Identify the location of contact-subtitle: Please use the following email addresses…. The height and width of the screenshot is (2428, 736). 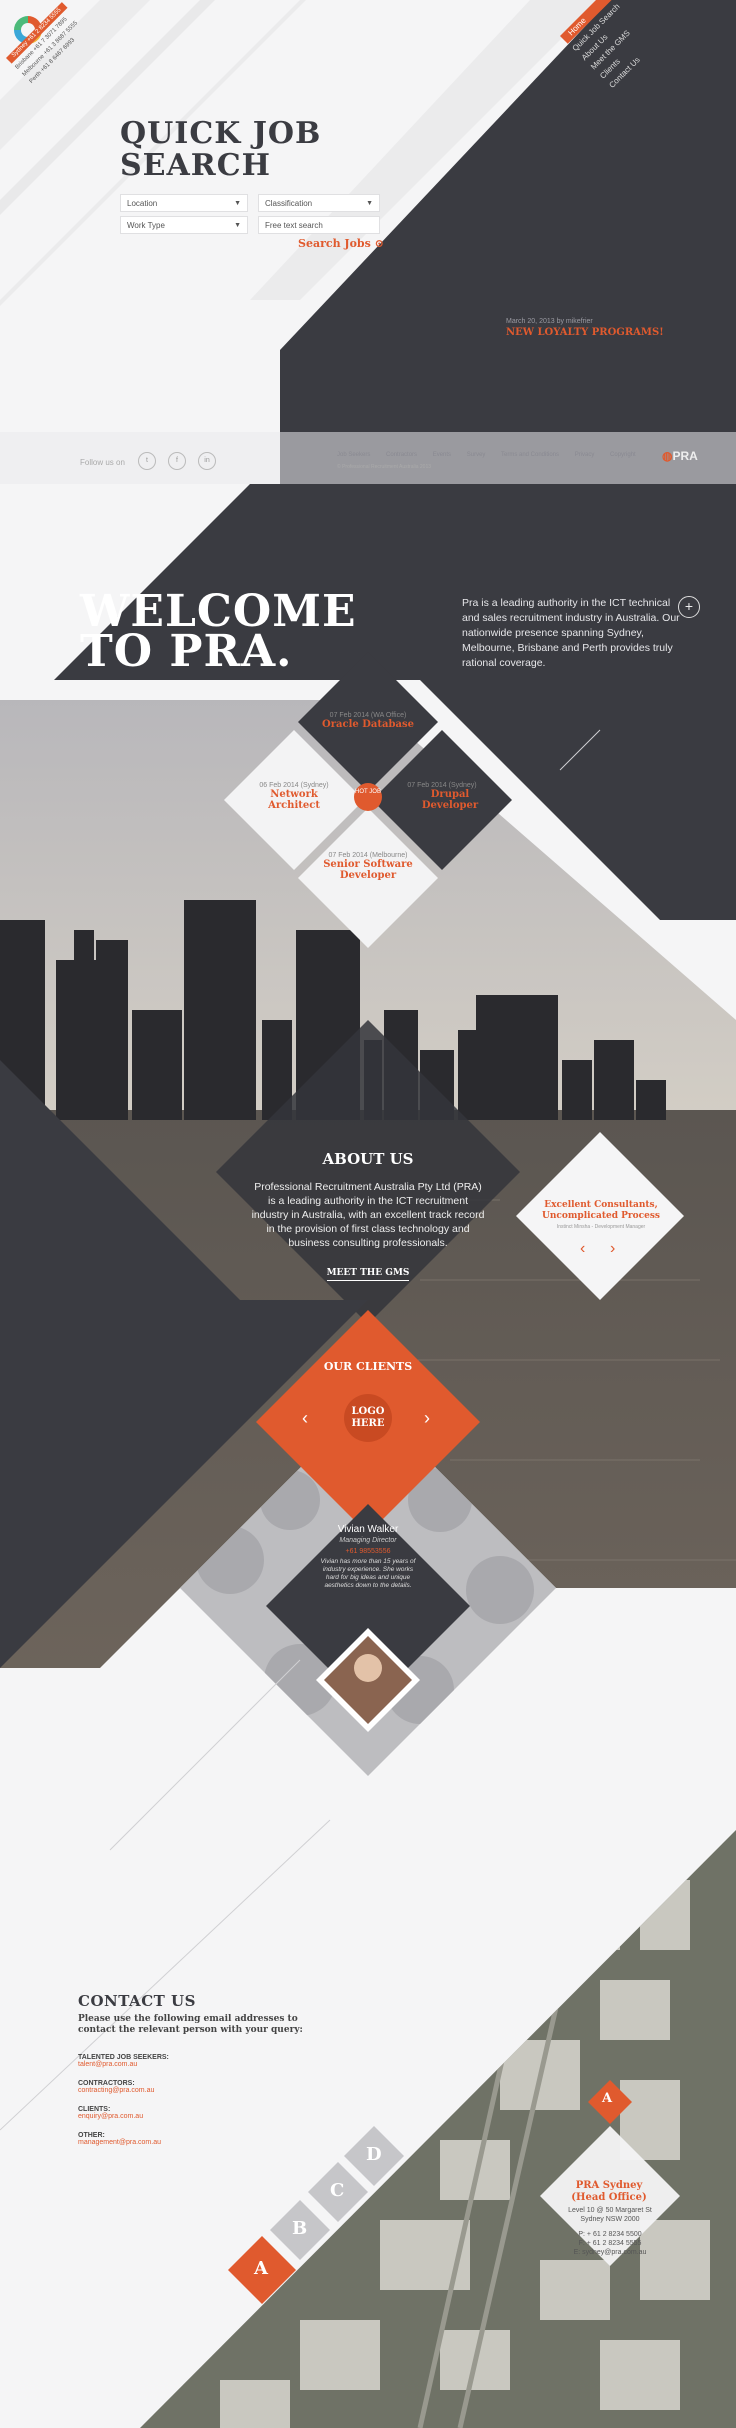
(190, 2024).